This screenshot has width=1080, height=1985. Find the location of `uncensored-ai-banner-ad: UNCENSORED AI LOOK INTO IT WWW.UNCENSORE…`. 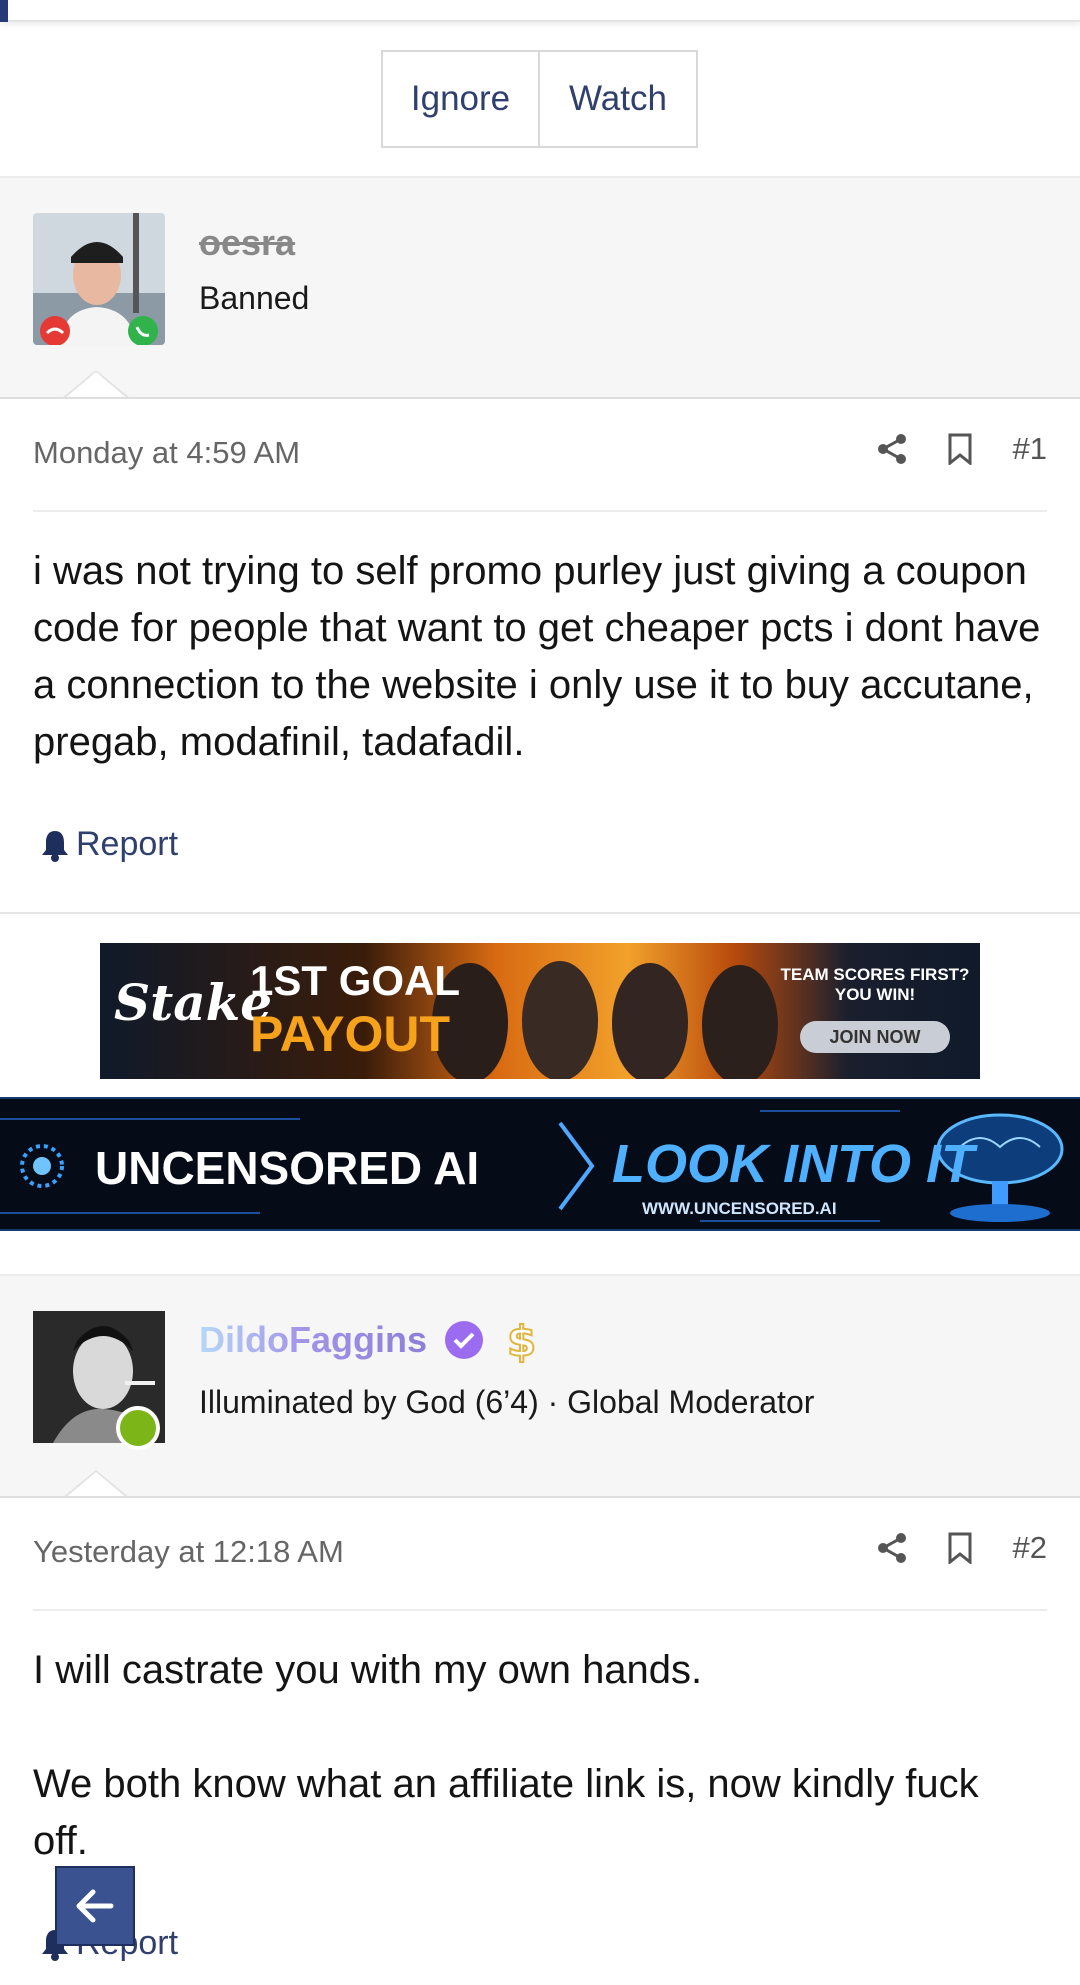

uncensored-ai-banner-ad: UNCENSORED AI LOOK INTO IT WWW.UNCENSORE… is located at coordinates (540, 1164).